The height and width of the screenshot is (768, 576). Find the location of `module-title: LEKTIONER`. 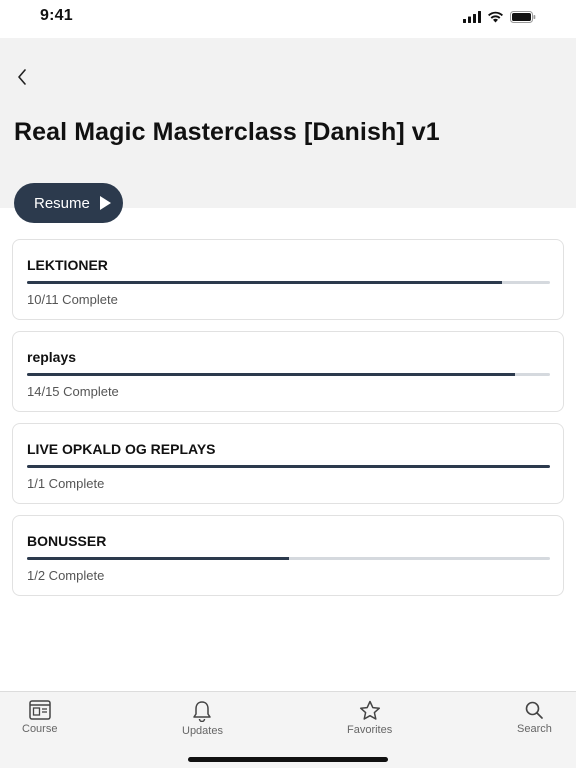

module-title: LEKTIONER is located at coordinates (67, 265).